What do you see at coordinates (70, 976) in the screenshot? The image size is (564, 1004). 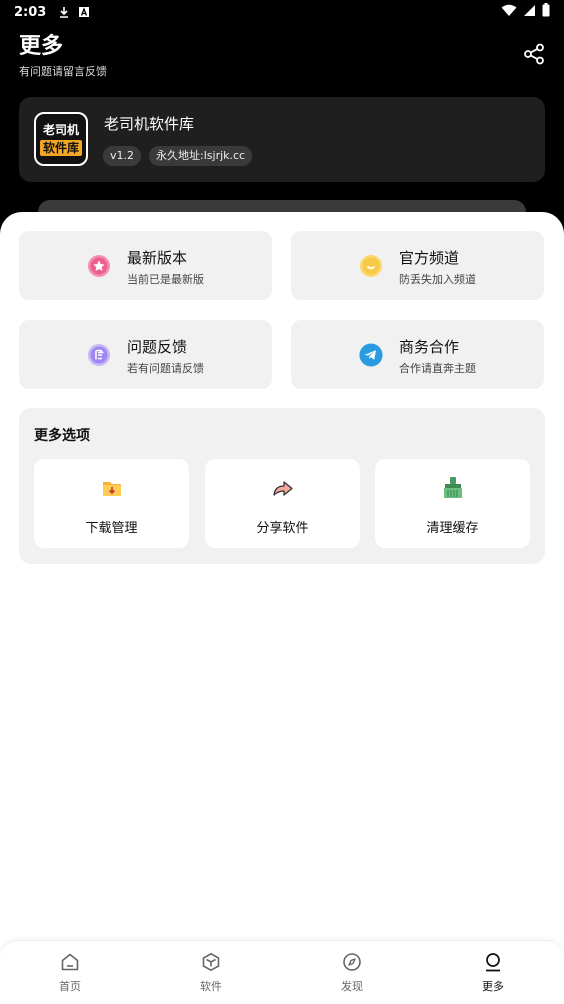 I see `nav-home: 首页` at bounding box center [70, 976].